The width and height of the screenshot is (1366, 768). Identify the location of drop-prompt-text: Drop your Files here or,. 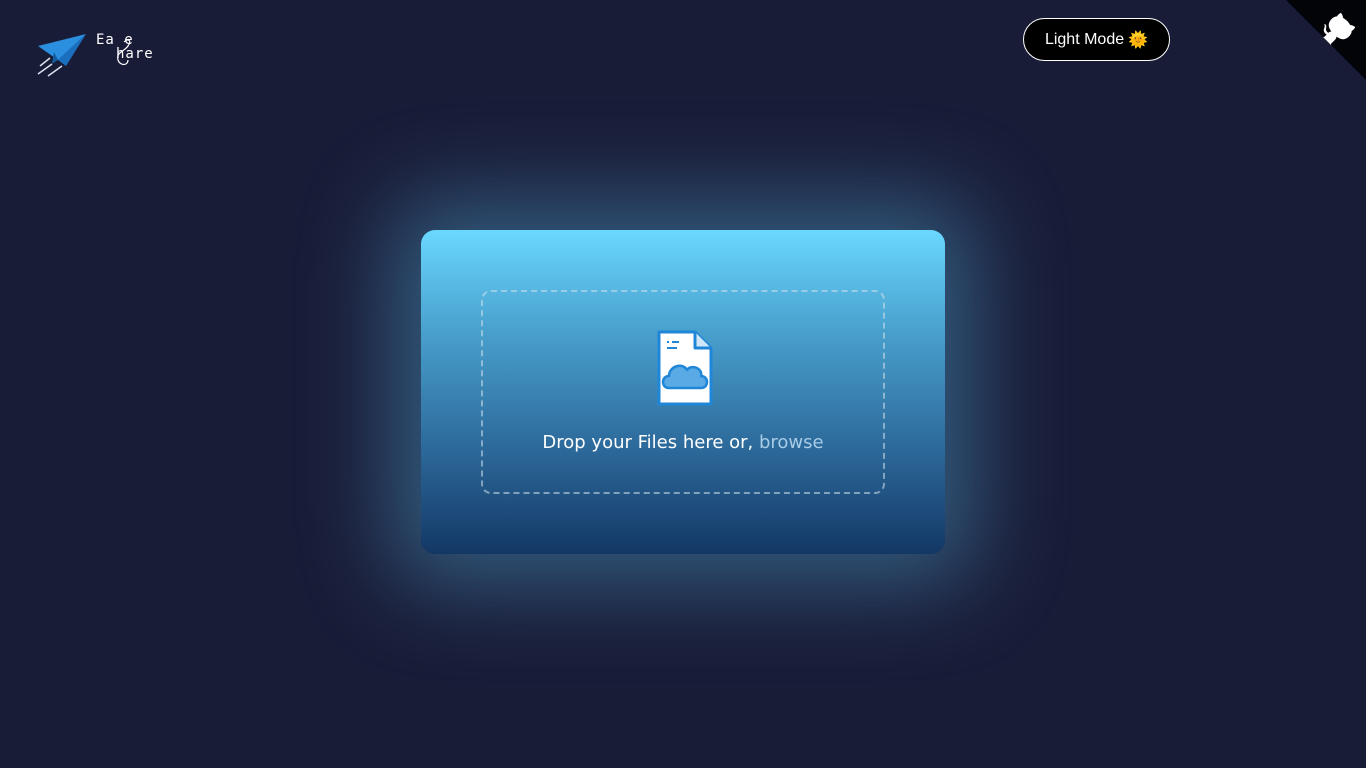
(648, 442).